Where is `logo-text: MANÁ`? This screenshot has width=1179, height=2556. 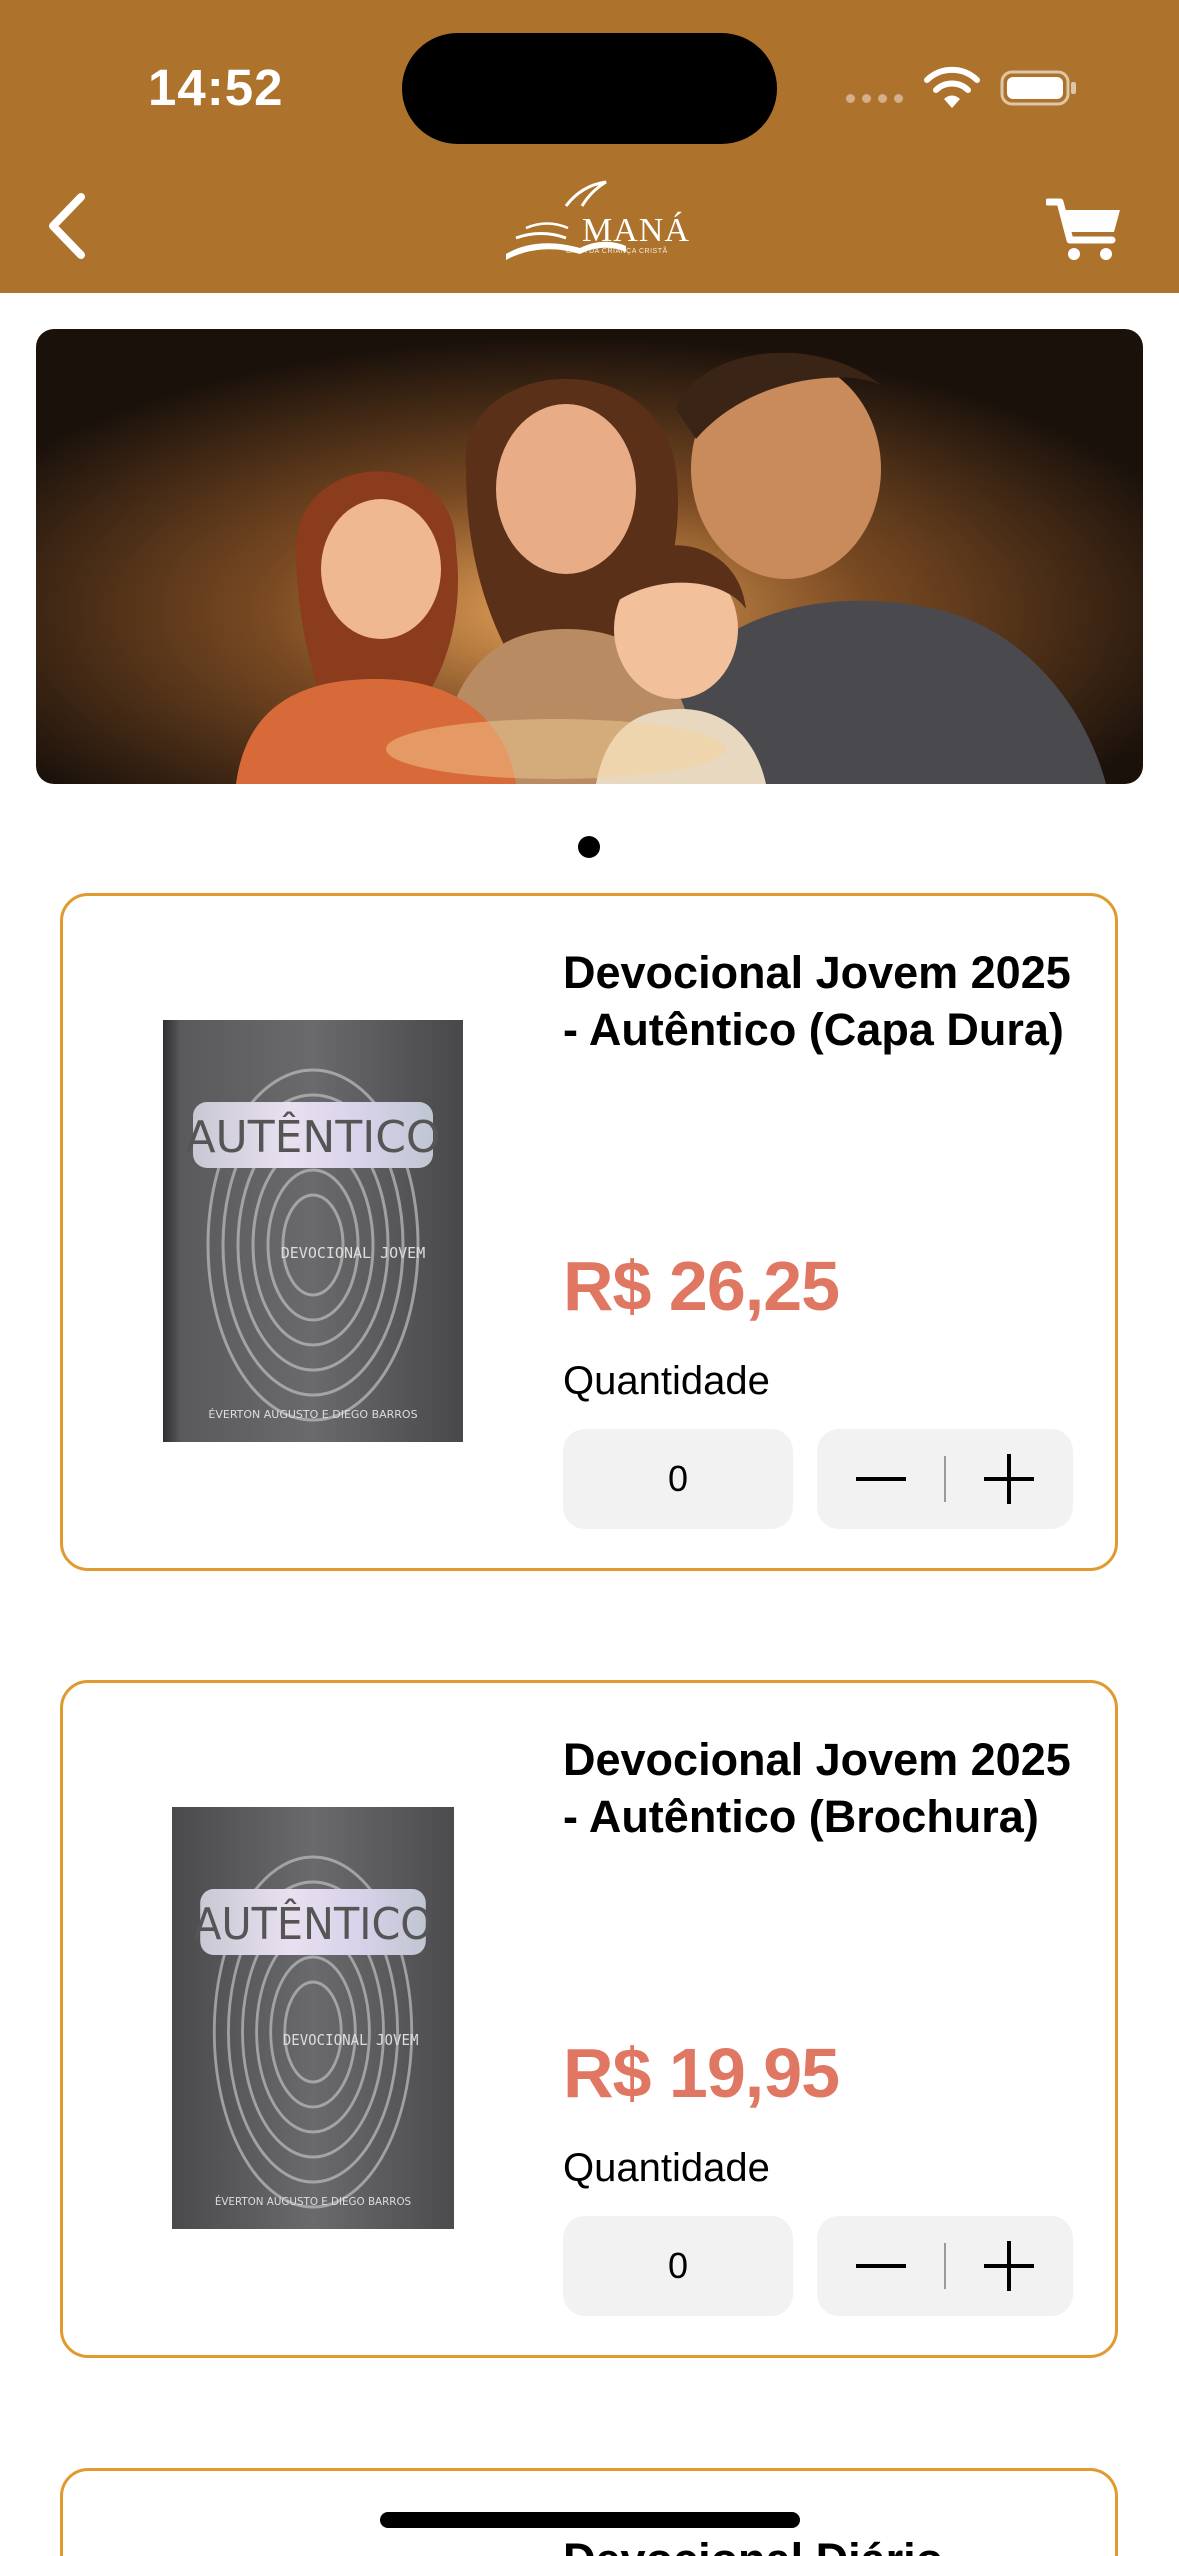
logo-text: MANÁ is located at coordinates (636, 230).